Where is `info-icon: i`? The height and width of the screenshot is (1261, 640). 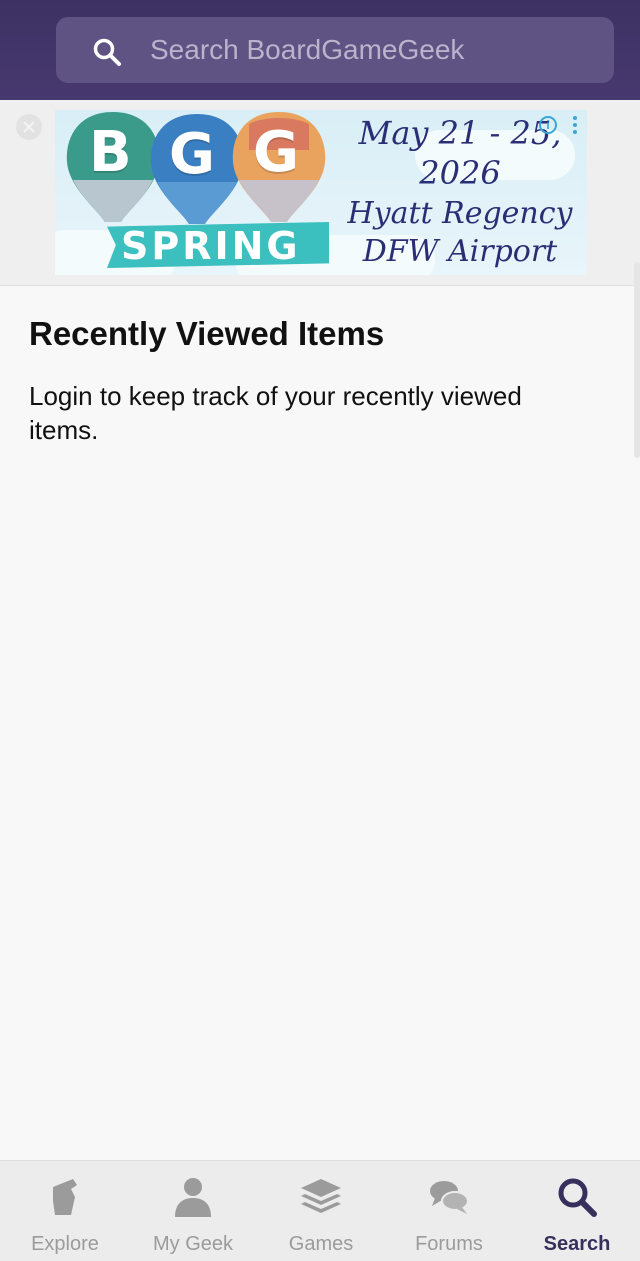 info-icon: i is located at coordinates (548, 125).